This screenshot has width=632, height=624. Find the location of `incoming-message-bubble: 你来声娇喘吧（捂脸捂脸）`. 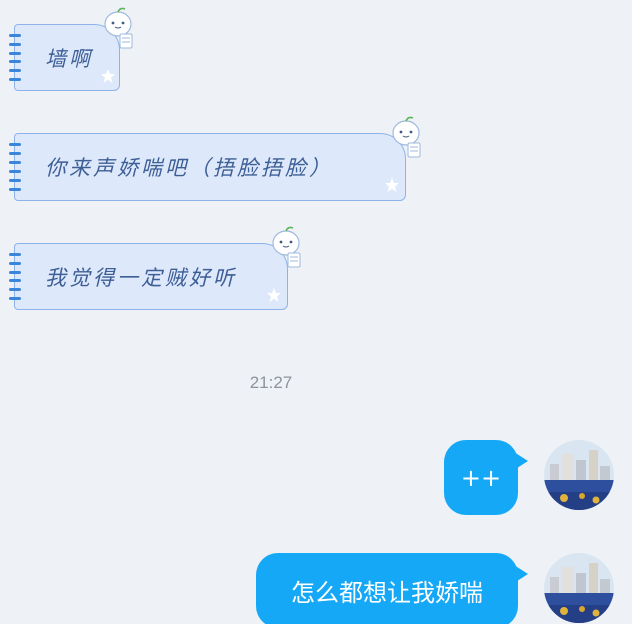

incoming-message-bubble: 你来声娇喘吧（捂脸捂脸） is located at coordinates (207, 167).